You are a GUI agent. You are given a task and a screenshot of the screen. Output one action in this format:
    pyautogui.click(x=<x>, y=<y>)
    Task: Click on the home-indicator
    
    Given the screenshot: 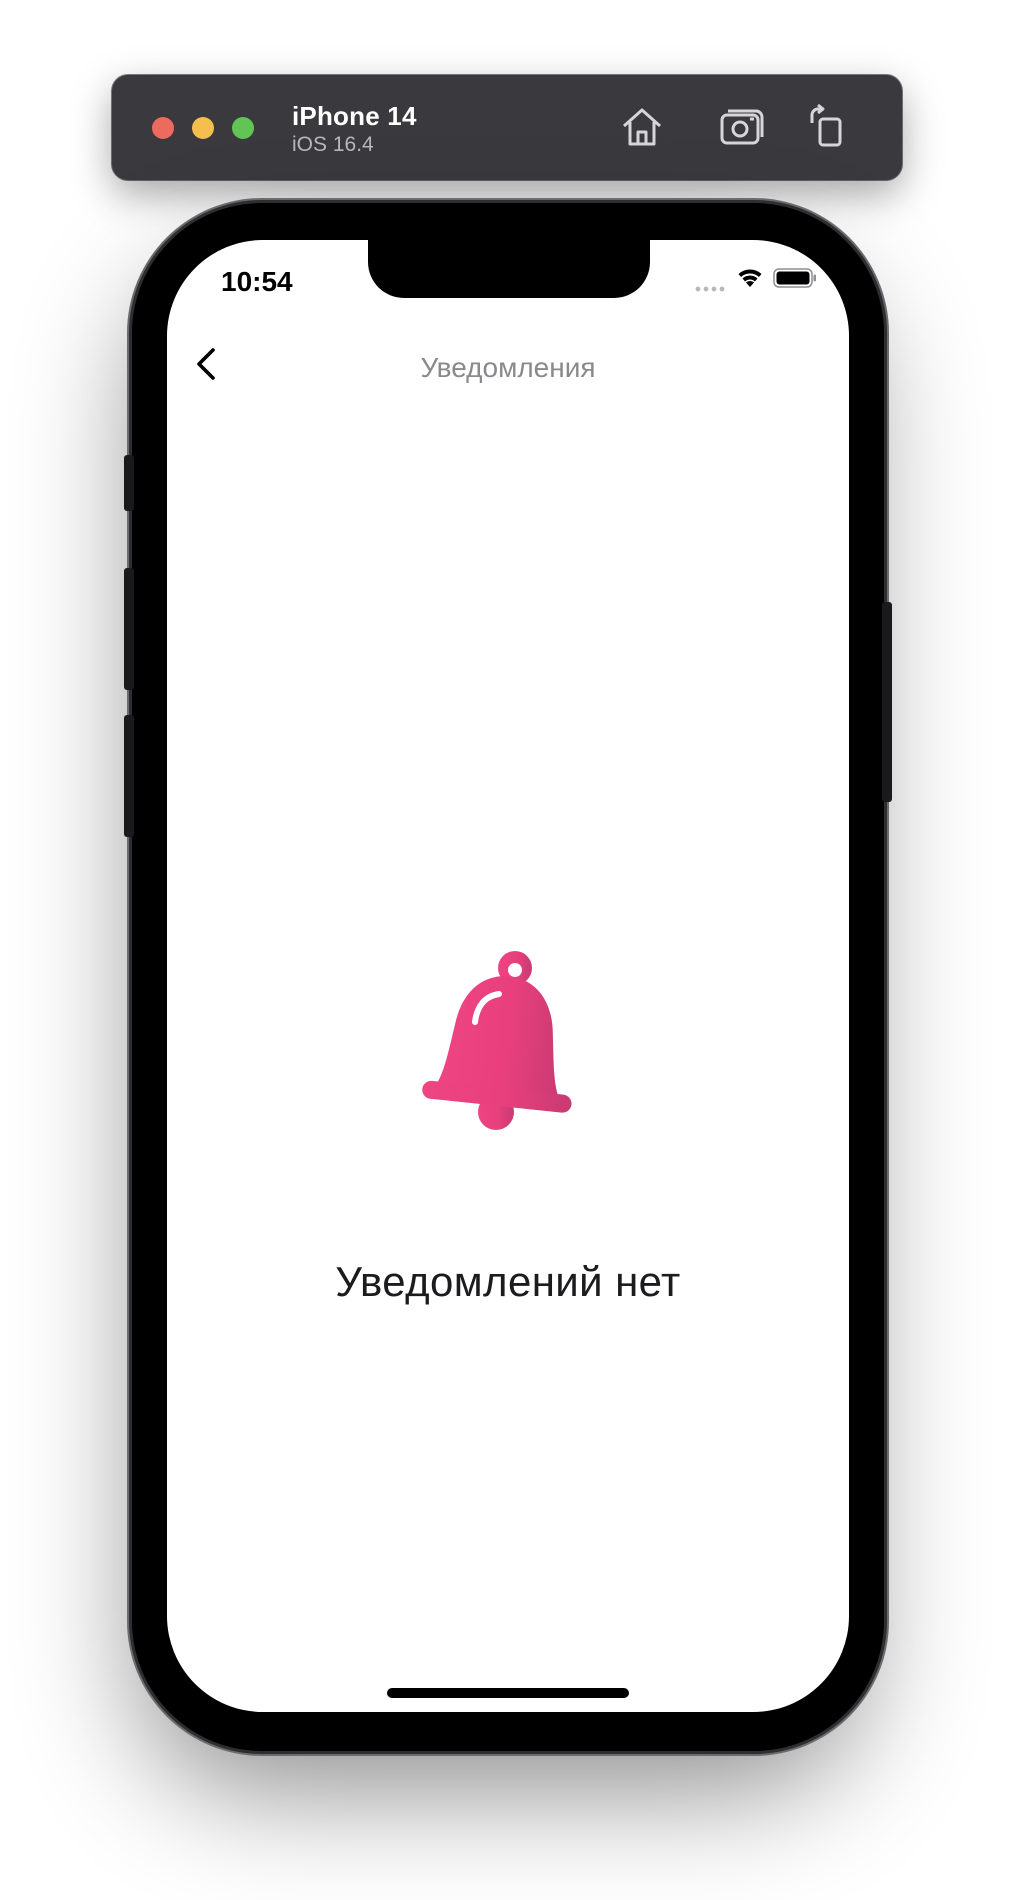 What is the action you would take?
    pyautogui.click(x=508, y=1693)
    